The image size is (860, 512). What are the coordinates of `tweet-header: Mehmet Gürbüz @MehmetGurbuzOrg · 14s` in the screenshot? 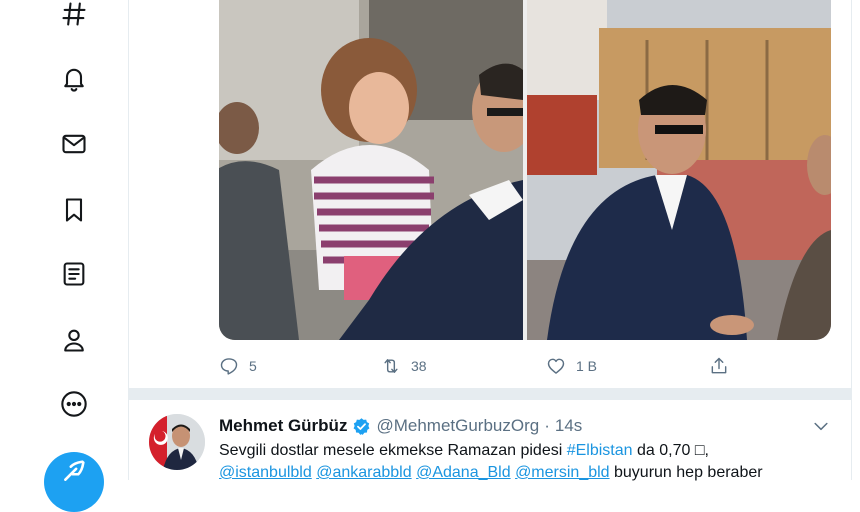 It's located at (400, 426).